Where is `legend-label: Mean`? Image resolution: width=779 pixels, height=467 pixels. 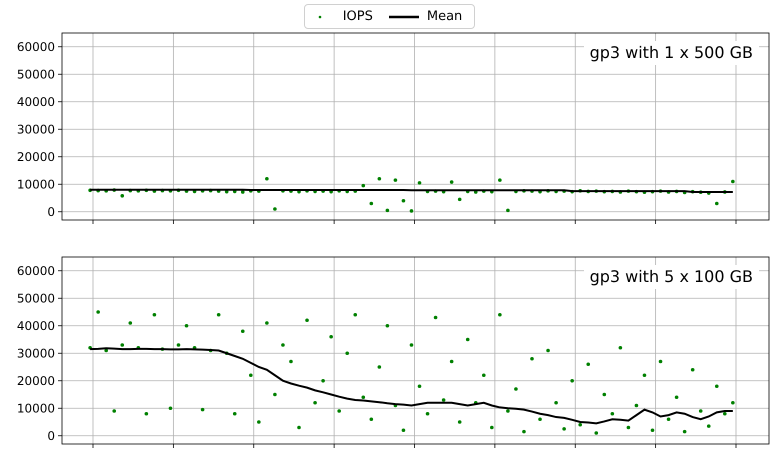
legend-label: Mean is located at coordinates (444, 17).